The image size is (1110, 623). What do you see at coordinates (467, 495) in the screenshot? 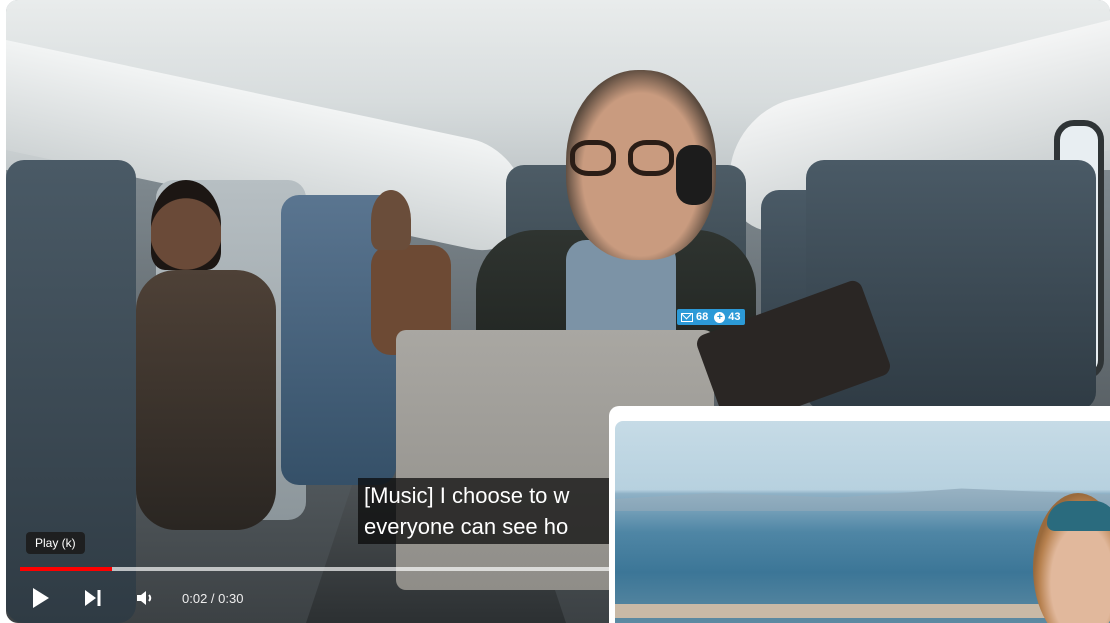
I see `caption-line: [Music] I choose to w` at bounding box center [467, 495].